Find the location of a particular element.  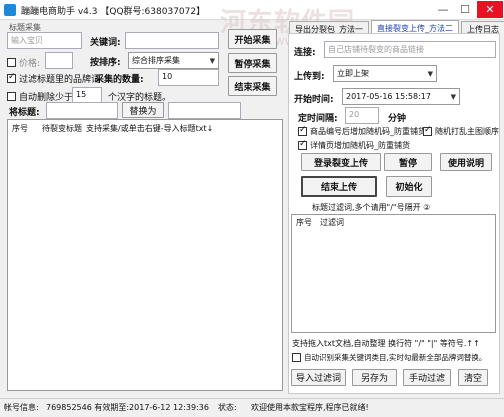

code-append-label: 商品编号后增加随机码_防重铺货 is located at coordinates (368, 131).